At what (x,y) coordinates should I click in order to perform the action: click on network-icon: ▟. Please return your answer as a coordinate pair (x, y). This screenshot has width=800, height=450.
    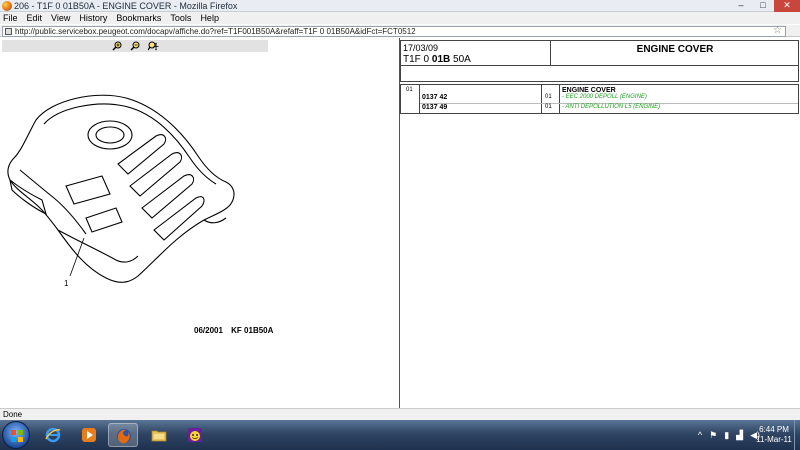
    Looking at the image, I should click on (739, 435).